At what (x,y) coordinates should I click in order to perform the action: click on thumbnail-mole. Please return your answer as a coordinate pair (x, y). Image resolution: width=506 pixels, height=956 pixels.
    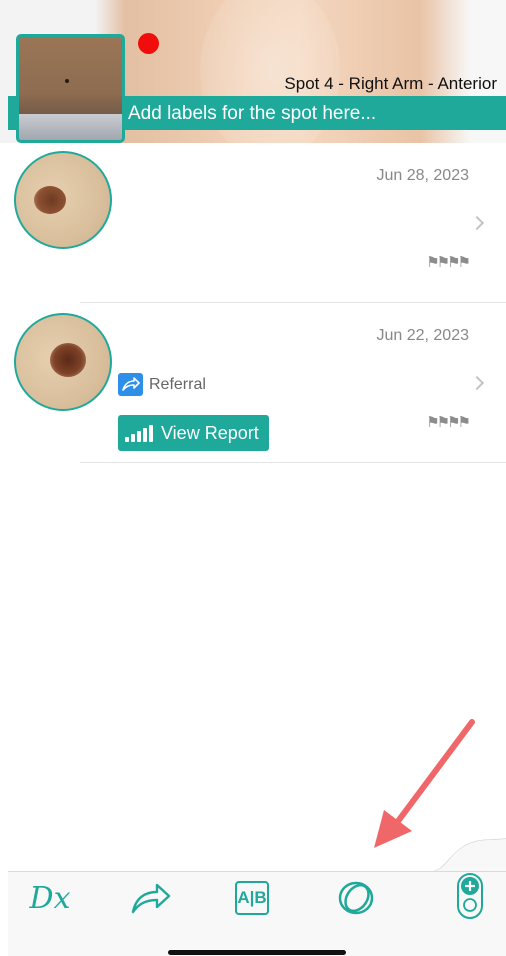
    Looking at the image, I should click on (67, 81).